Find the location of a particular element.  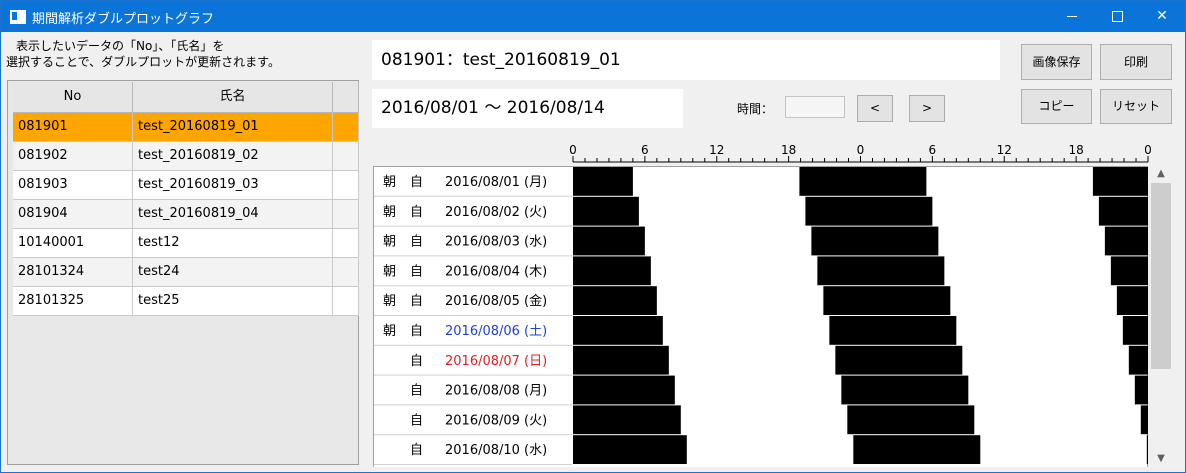

column-header-extra is located at coordinates (346, 97).